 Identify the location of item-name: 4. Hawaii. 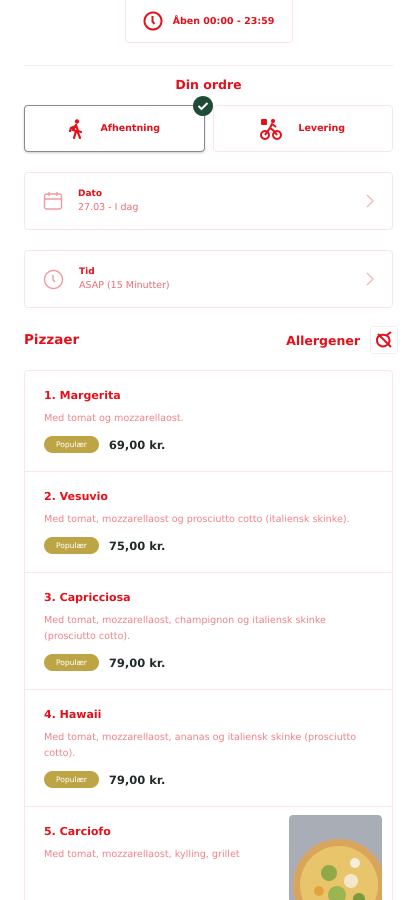
(73, 714).